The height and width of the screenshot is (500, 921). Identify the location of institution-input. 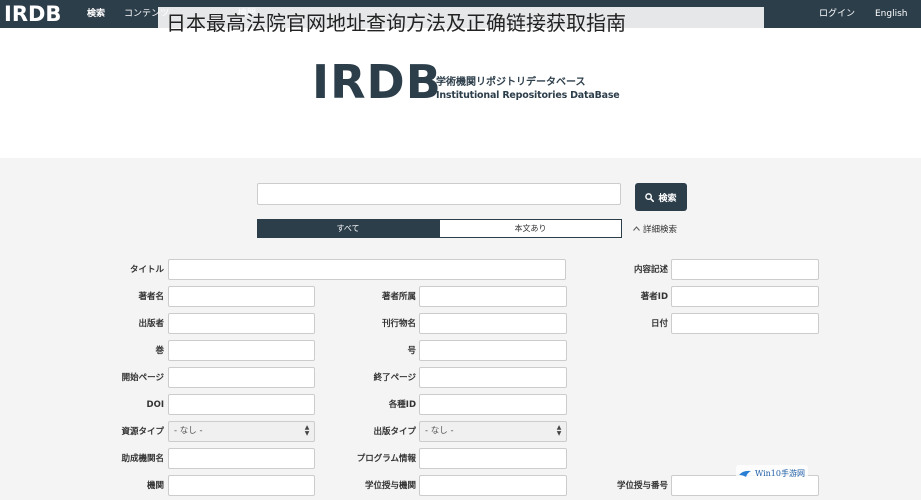
(241, 485).